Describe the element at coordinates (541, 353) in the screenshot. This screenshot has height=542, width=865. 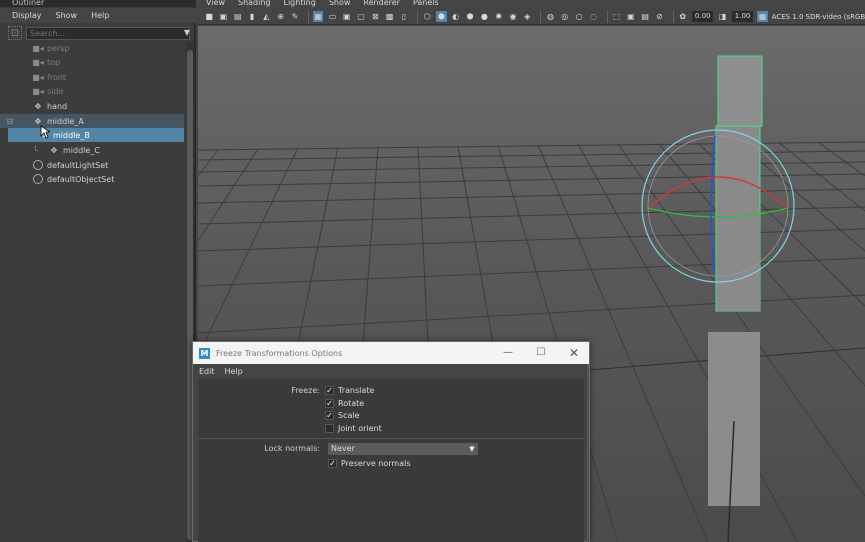
I see `maximize-button: ☐` at that location.